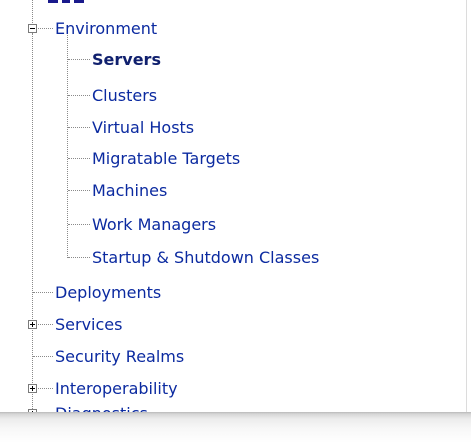  I want to click on tree-node-security-realms: Security Realms, so click(119, 357).